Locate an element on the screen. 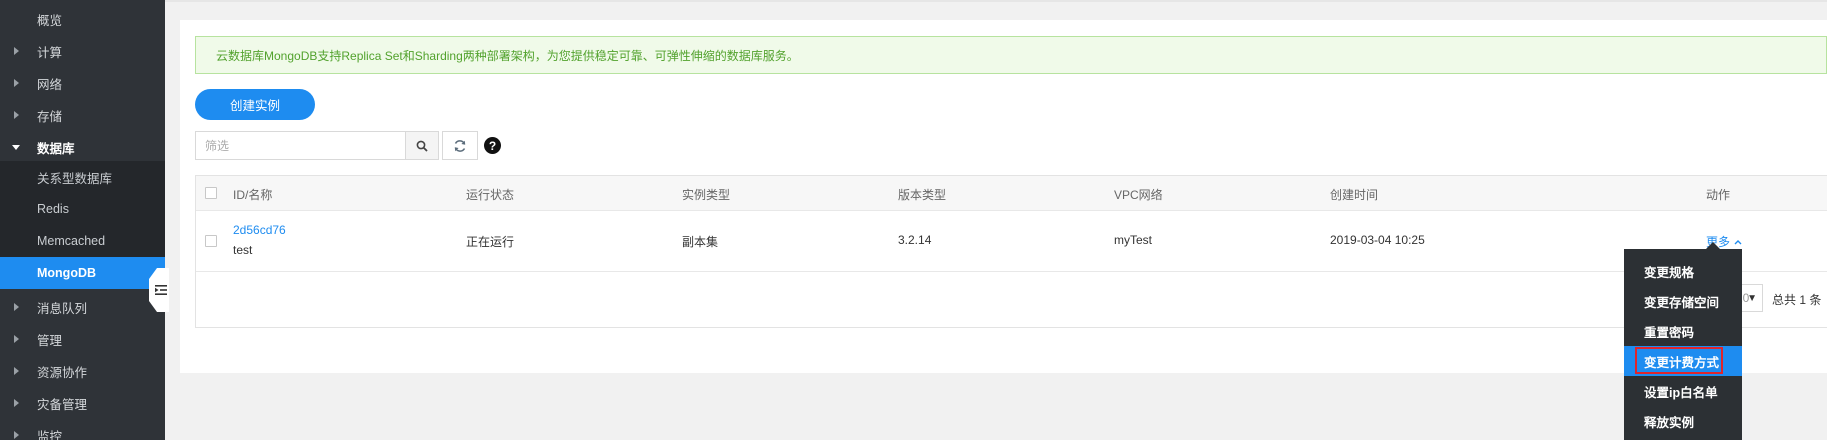 This screenshot has height=440, width=1827. instance-type: 副本集 is located at coordinates (700, 242).